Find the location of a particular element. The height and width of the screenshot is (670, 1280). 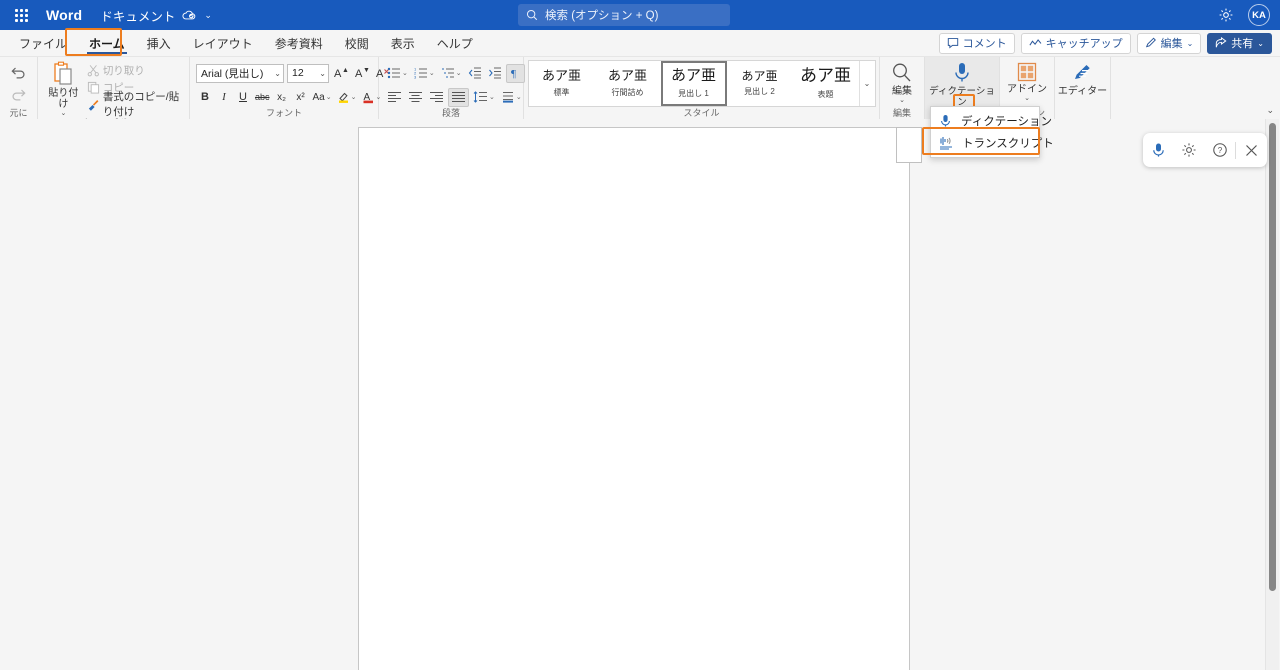

tab-references: 参考資料 is located at coordinates (299, 43).